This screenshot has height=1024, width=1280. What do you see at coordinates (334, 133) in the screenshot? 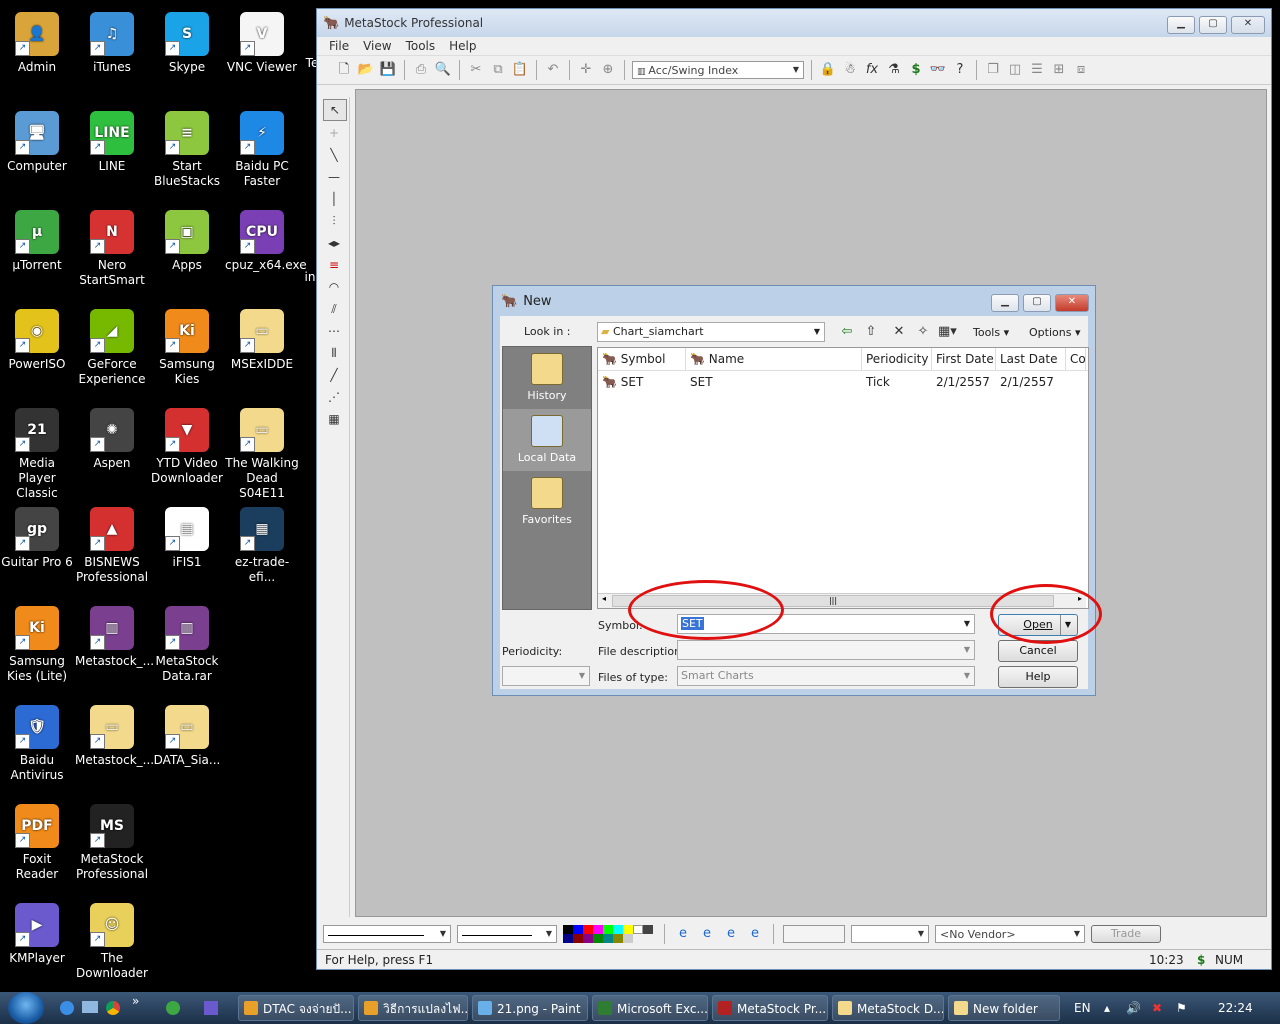
I see `crosshair-tool-icon: +` at bounding box center [334, 133].